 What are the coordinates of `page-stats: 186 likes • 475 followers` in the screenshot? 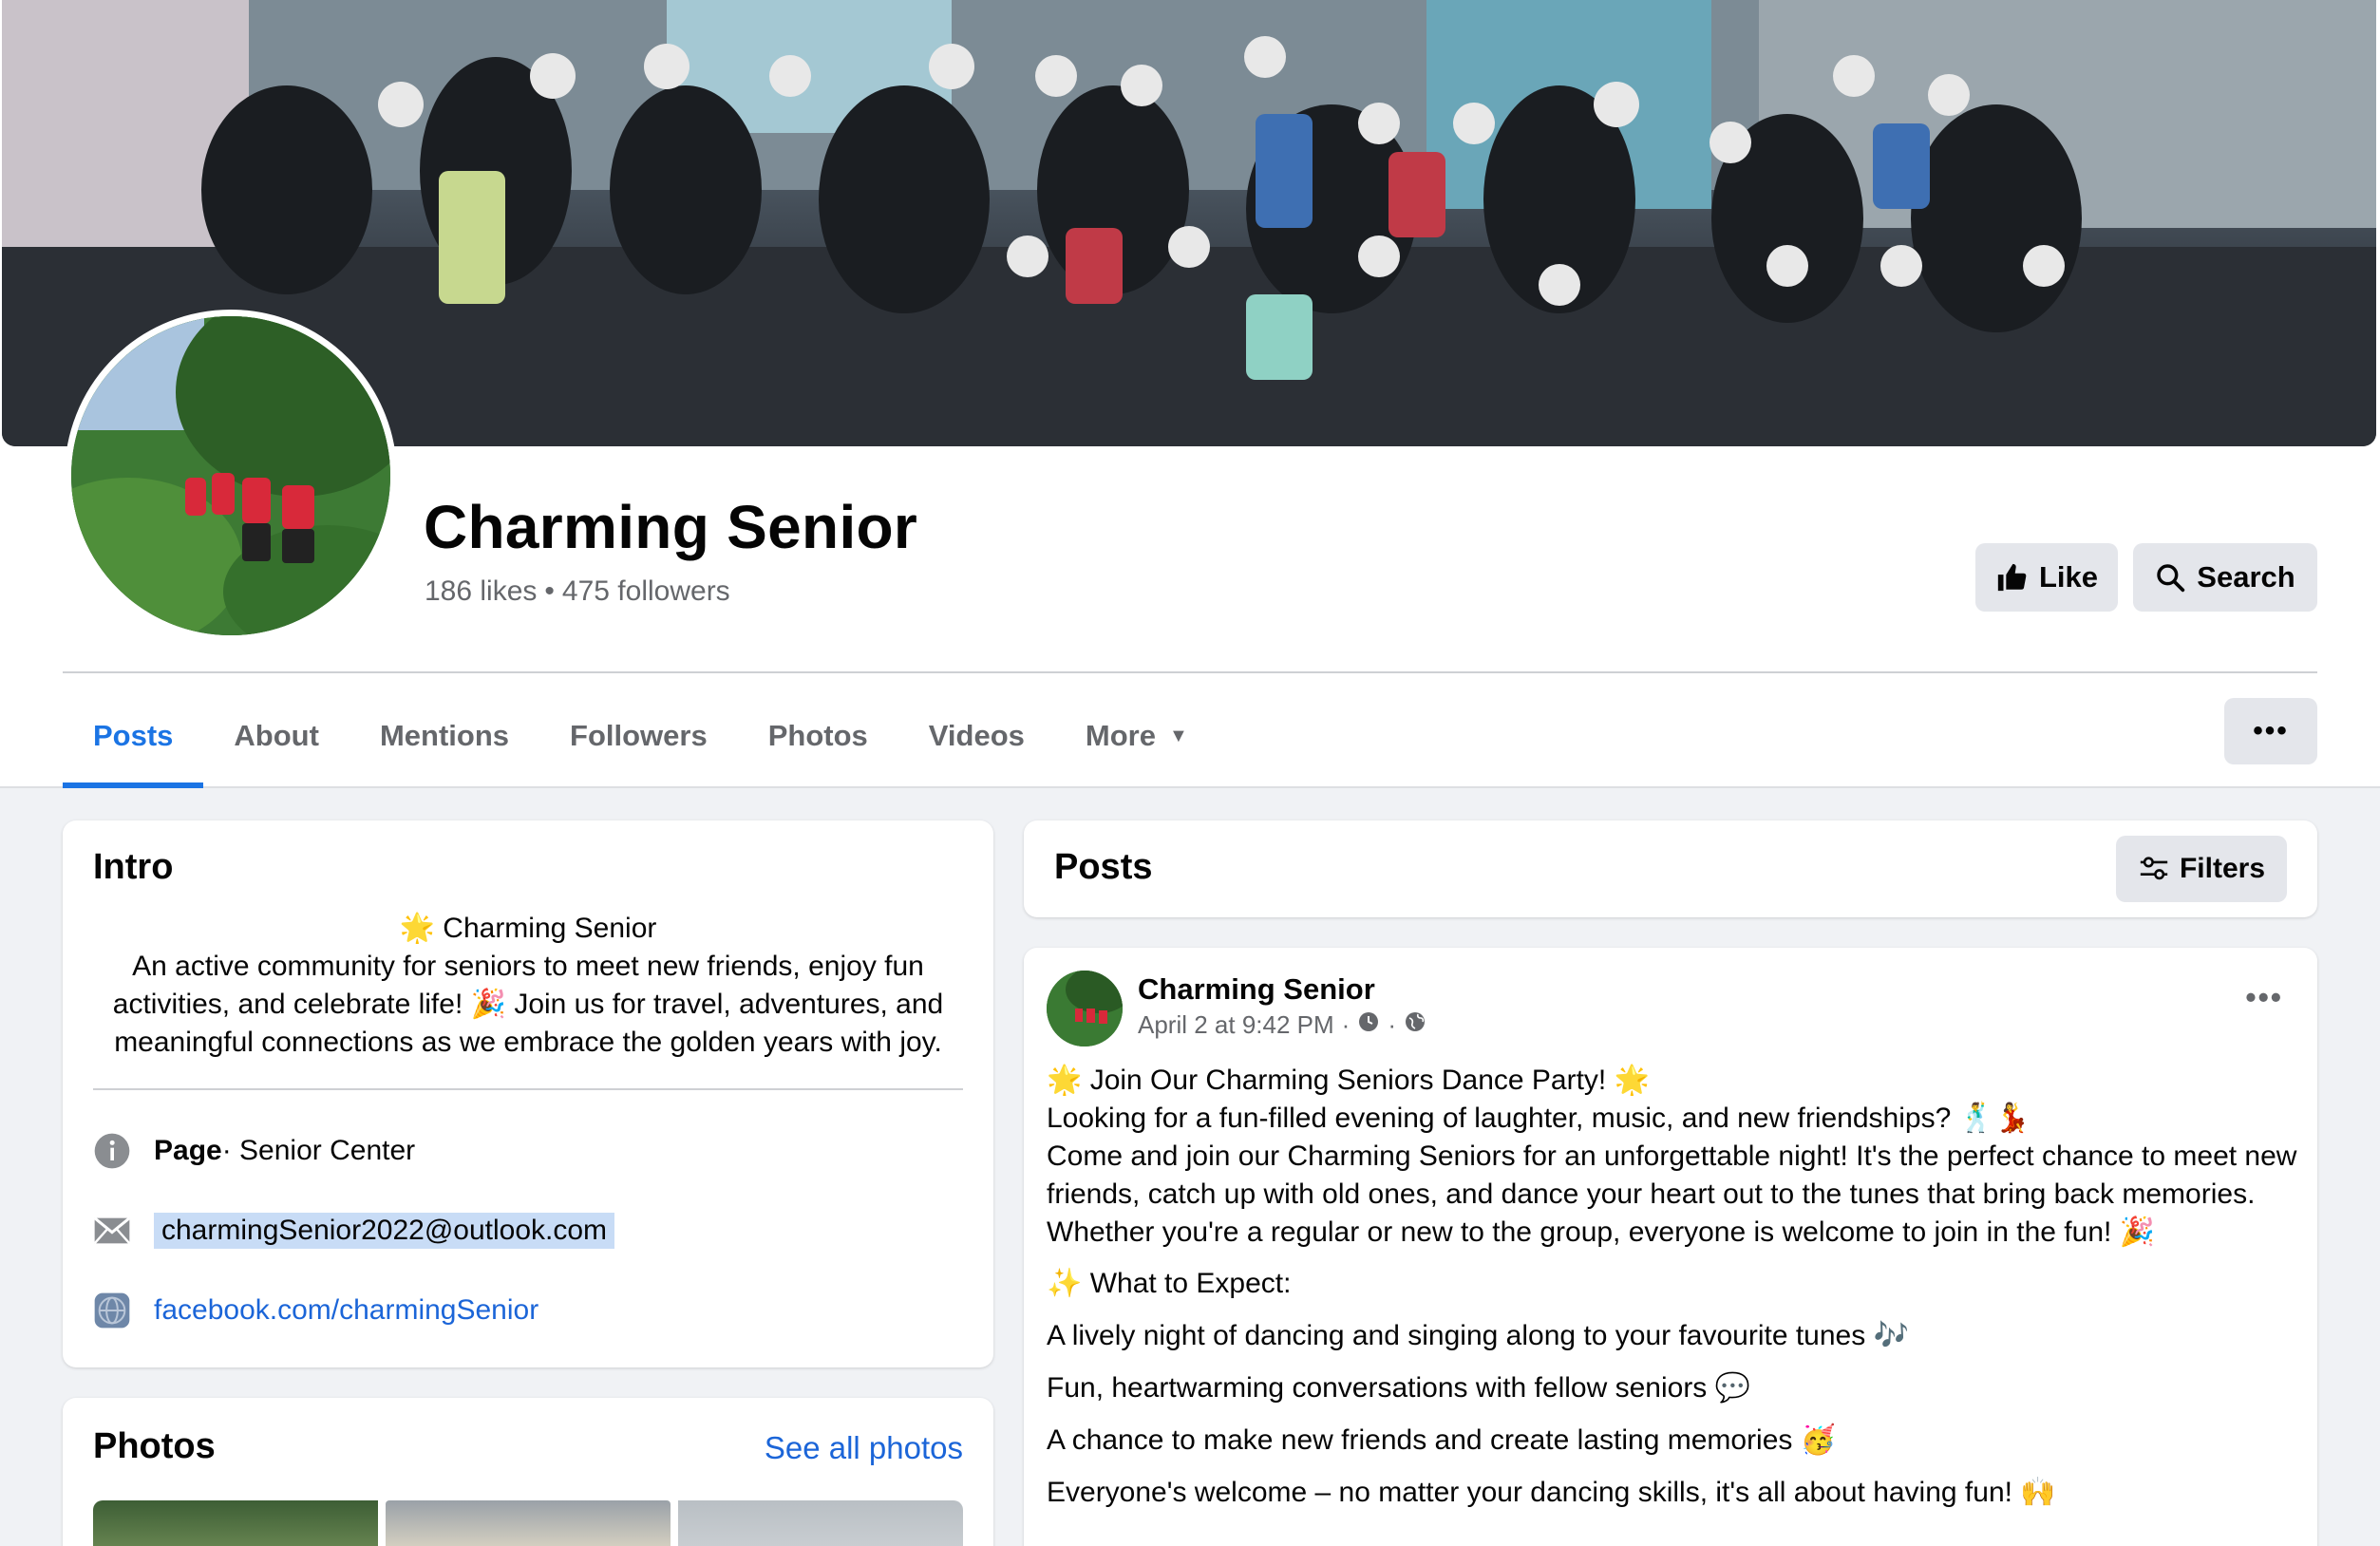 It's located at (577, 591).